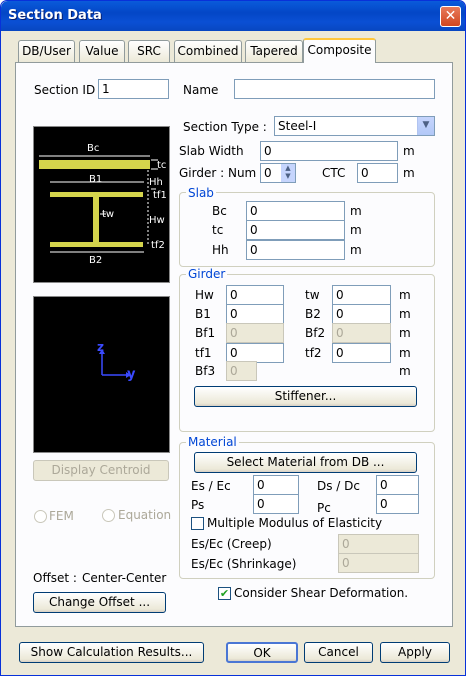 The height and width of the screenshot is (676, 466). I want to click on equation-label: Equation, so click(145, 515).